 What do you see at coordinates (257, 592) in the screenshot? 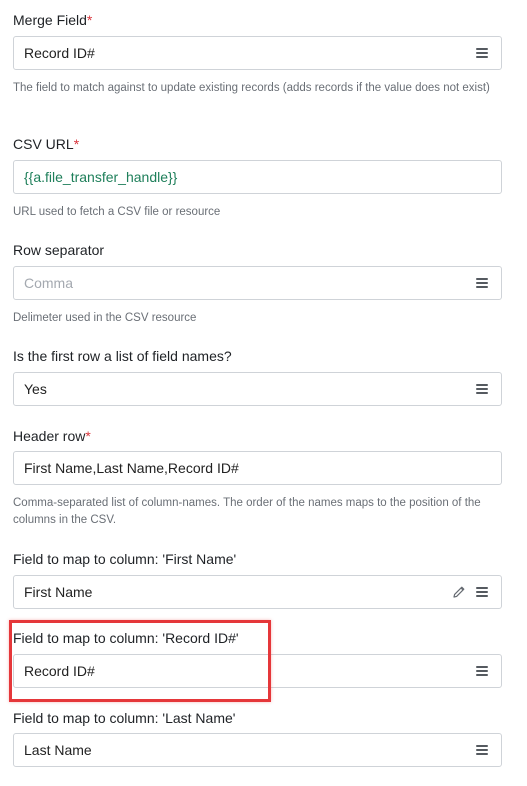
I see `map-first-name-select: First Name` at bounding box center [257, 592].